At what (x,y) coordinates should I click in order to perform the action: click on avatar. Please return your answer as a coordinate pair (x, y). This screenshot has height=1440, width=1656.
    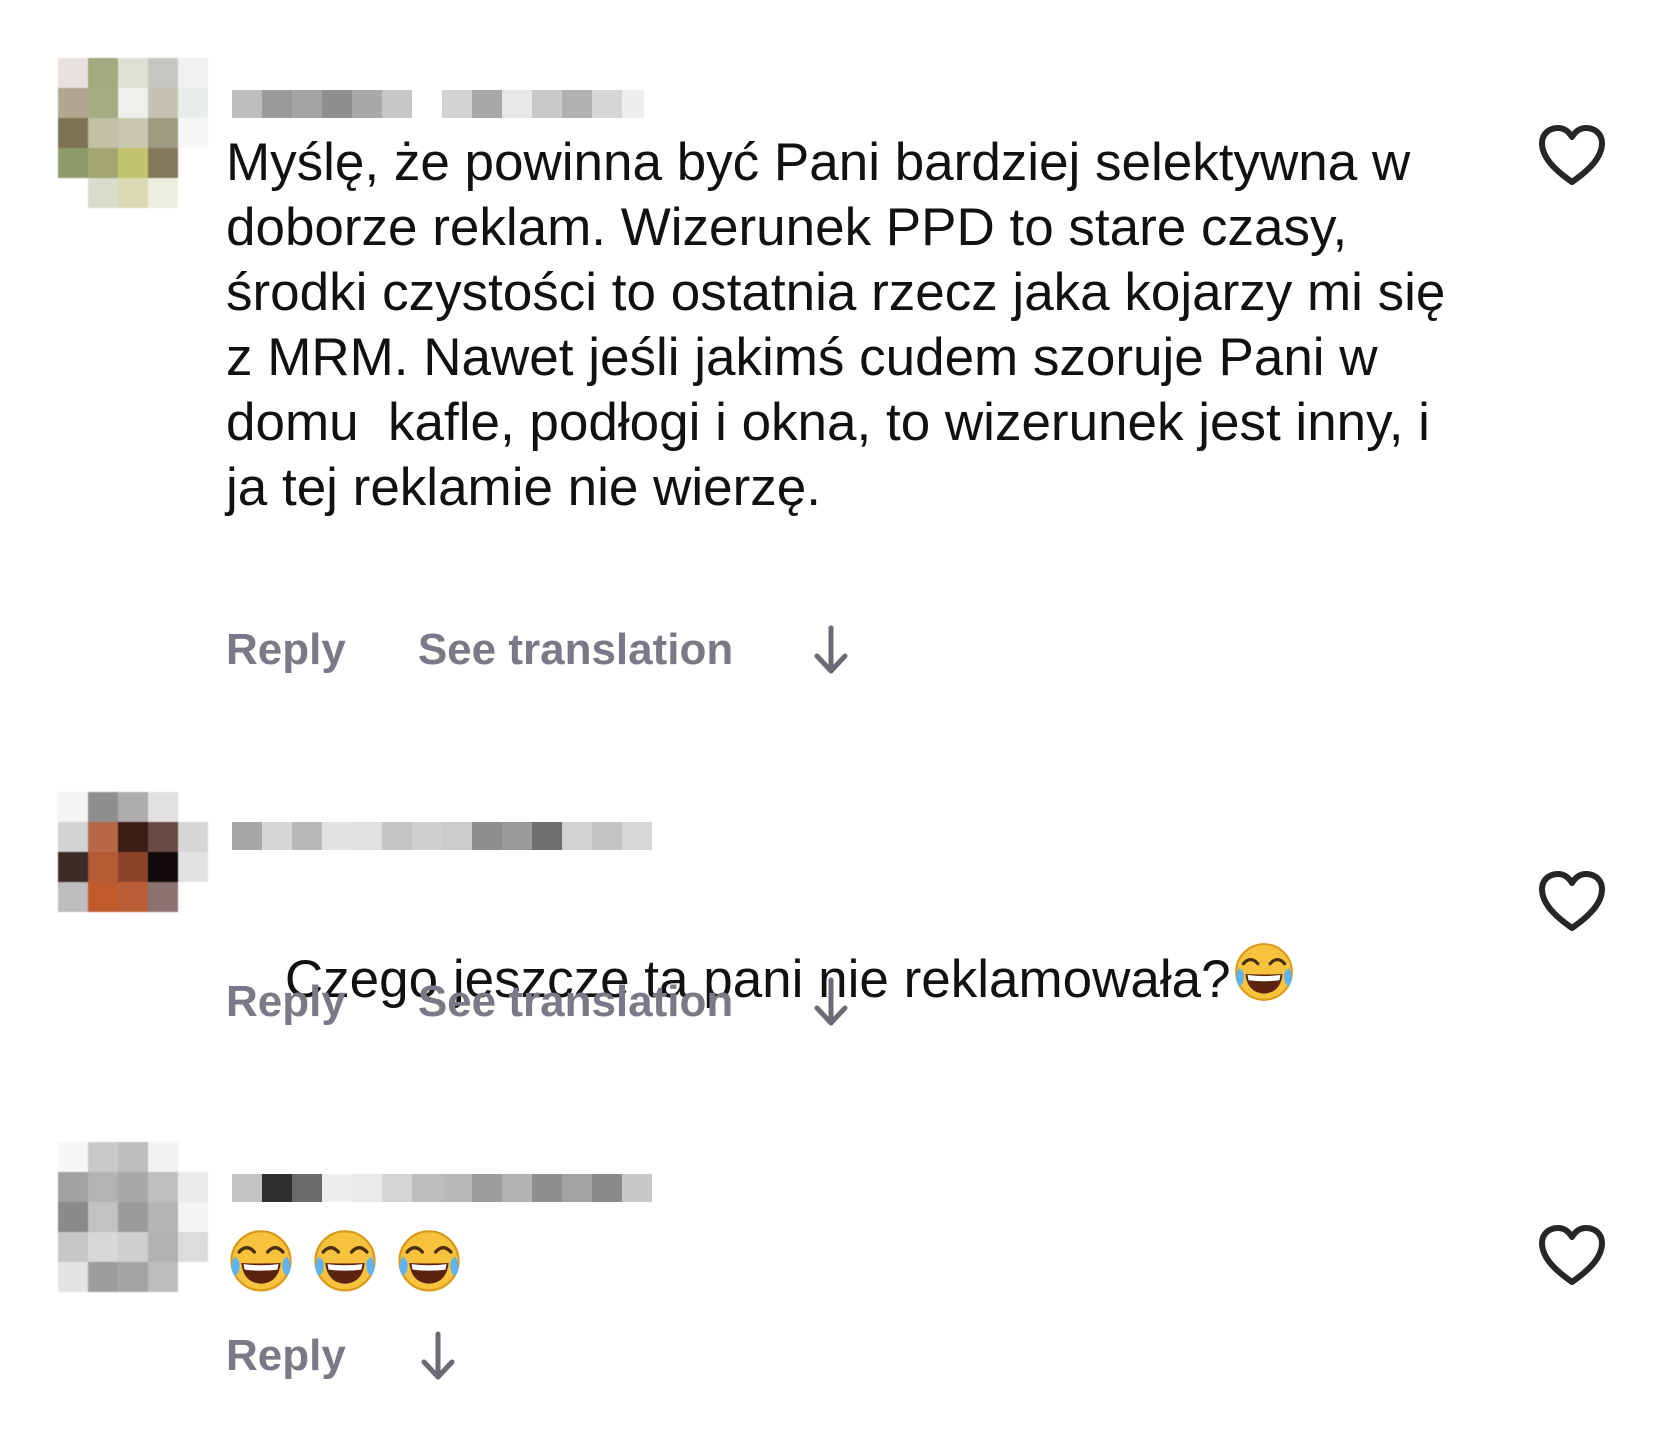
    Looking at the image, I should click on (133, 1217).